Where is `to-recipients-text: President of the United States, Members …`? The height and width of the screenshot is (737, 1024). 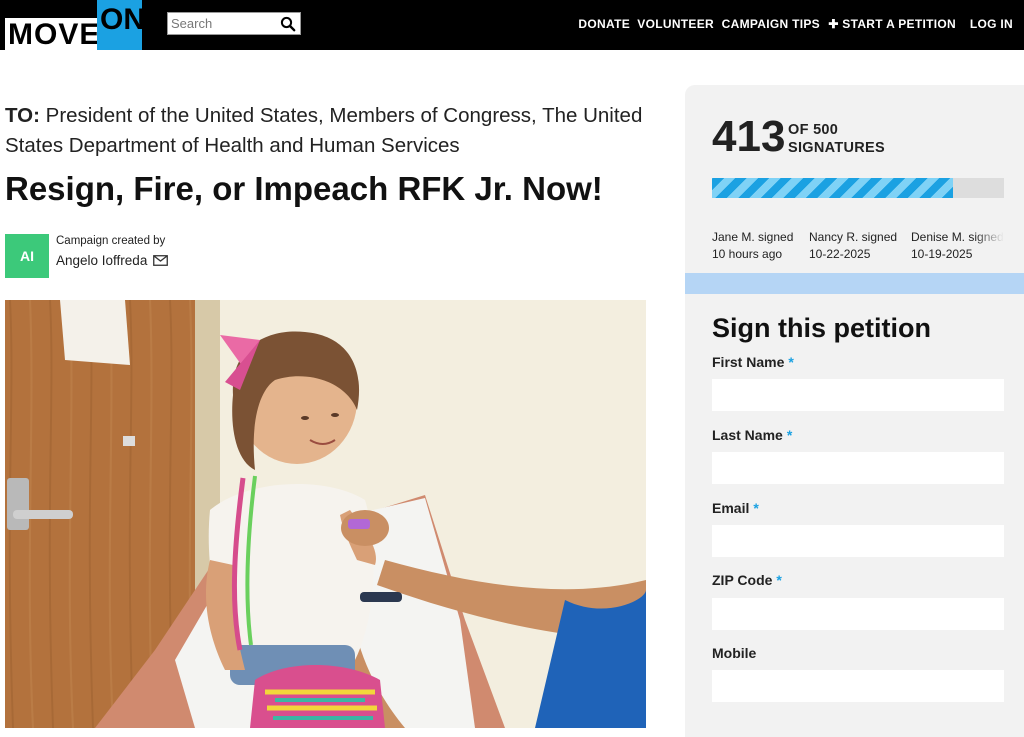 to-recipients-text: President of the United States, Members … is located at coordinates (324, 130).